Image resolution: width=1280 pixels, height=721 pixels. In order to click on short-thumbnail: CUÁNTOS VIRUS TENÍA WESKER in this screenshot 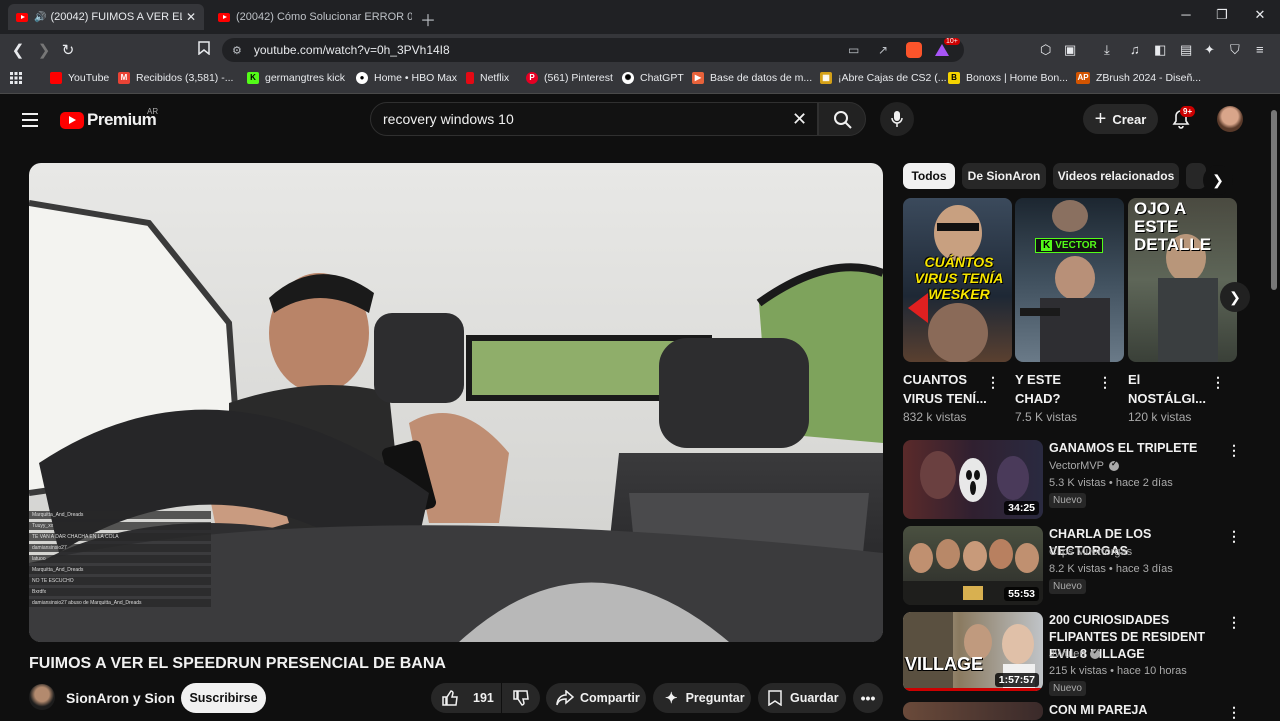, I will do `click(957, 280)`.